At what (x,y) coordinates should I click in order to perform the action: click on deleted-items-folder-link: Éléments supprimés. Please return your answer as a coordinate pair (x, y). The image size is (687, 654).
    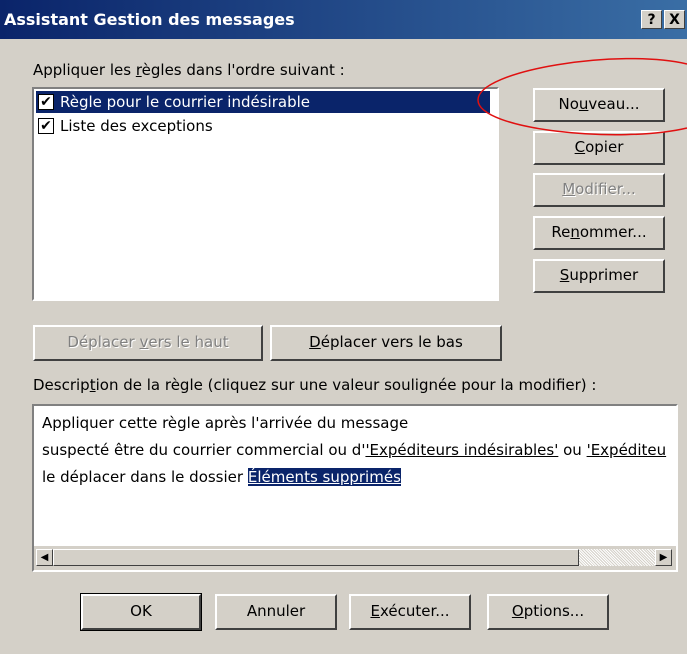
    Looking at the image, I should click on (324, 477).